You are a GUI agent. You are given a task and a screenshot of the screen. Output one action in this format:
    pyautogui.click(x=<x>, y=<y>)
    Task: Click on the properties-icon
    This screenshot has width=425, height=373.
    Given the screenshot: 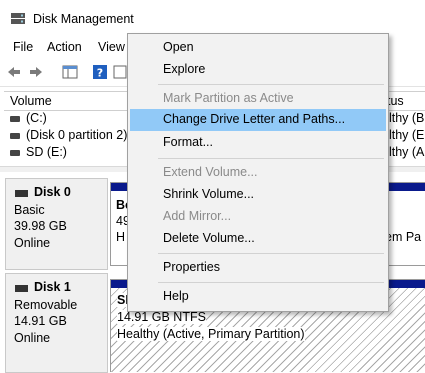 What is the action you would take?
    pyautogui.click(x=120, y=72)
    